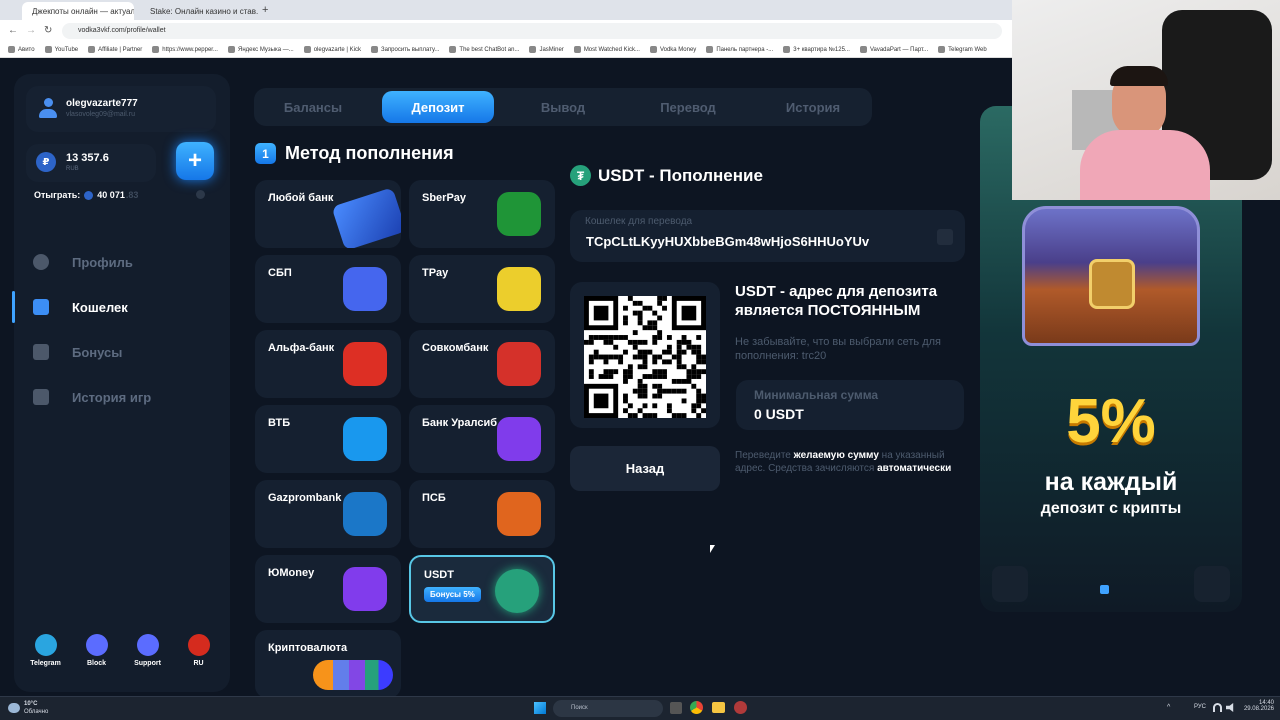 The height and width of the screenshot is (720, 1280). Describe the element at coordinates (31, 704) in the screenshot. I see `weather-temp: 10°C` at that location.